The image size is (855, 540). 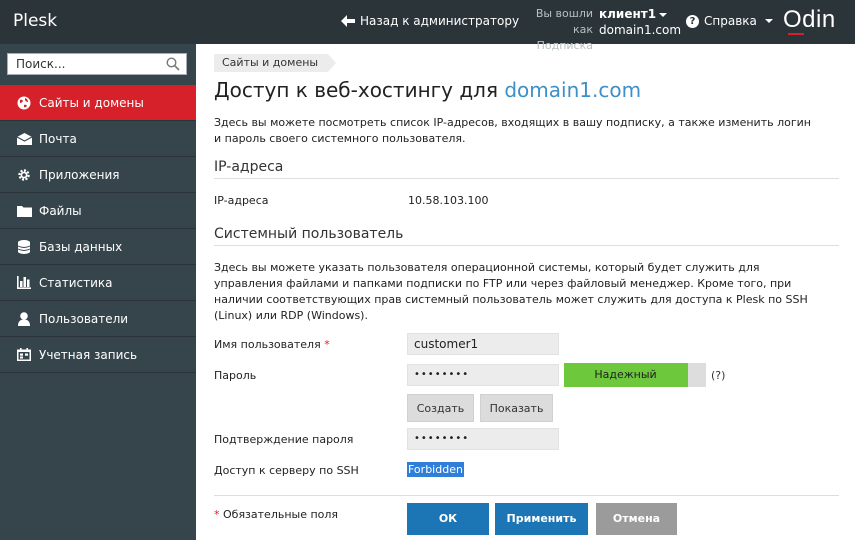 I want to click on arrow-left-icon, so click(x=348, y=21).